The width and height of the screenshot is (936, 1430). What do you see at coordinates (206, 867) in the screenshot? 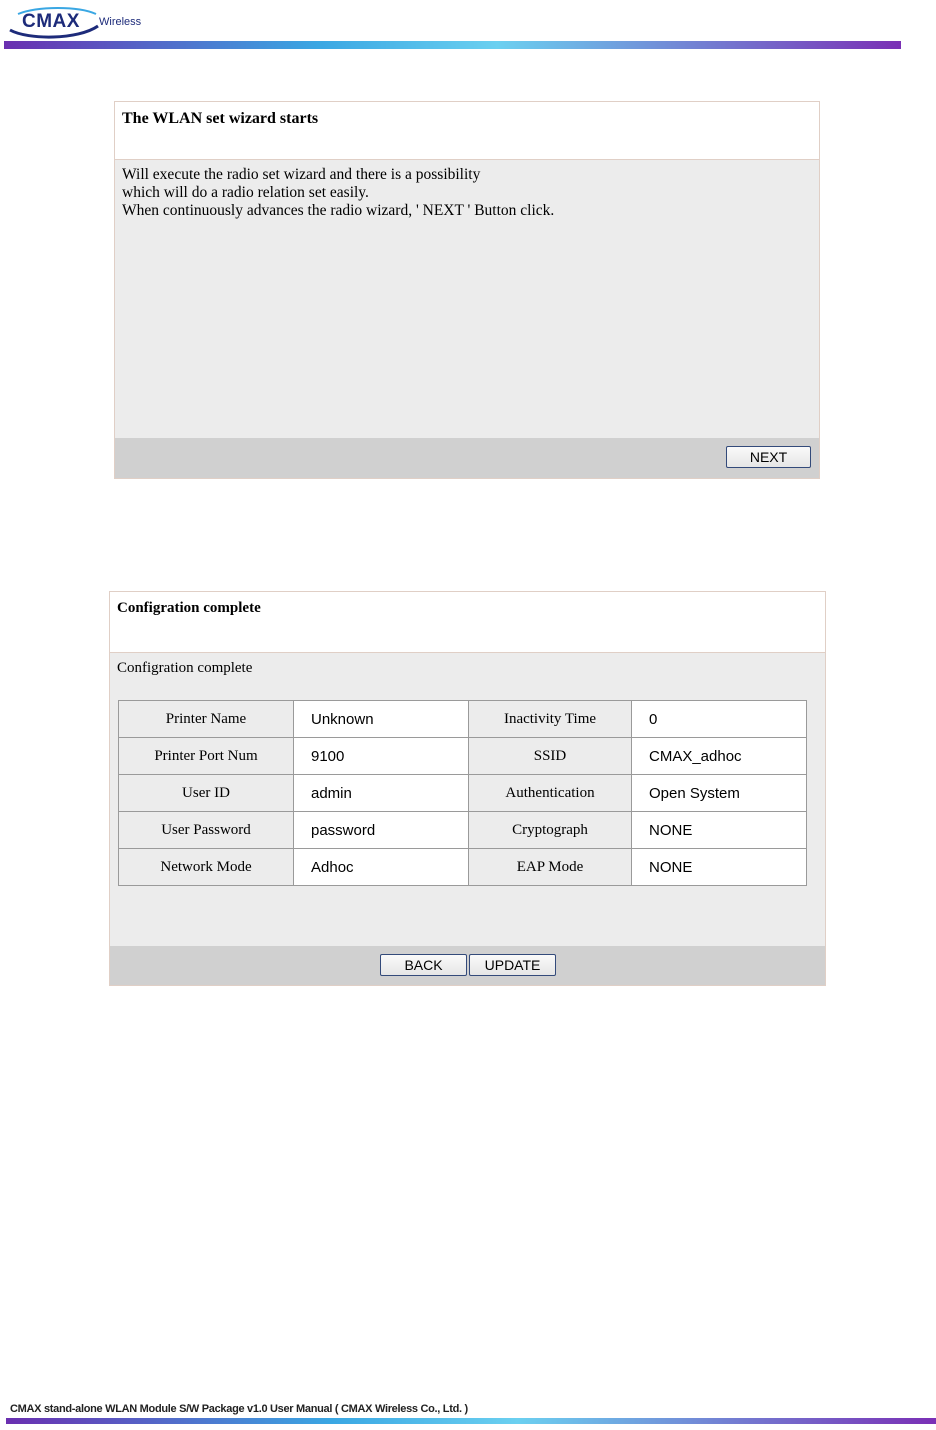
I see `network-mode-label: Network Mode` at bounding box center [206, 867].